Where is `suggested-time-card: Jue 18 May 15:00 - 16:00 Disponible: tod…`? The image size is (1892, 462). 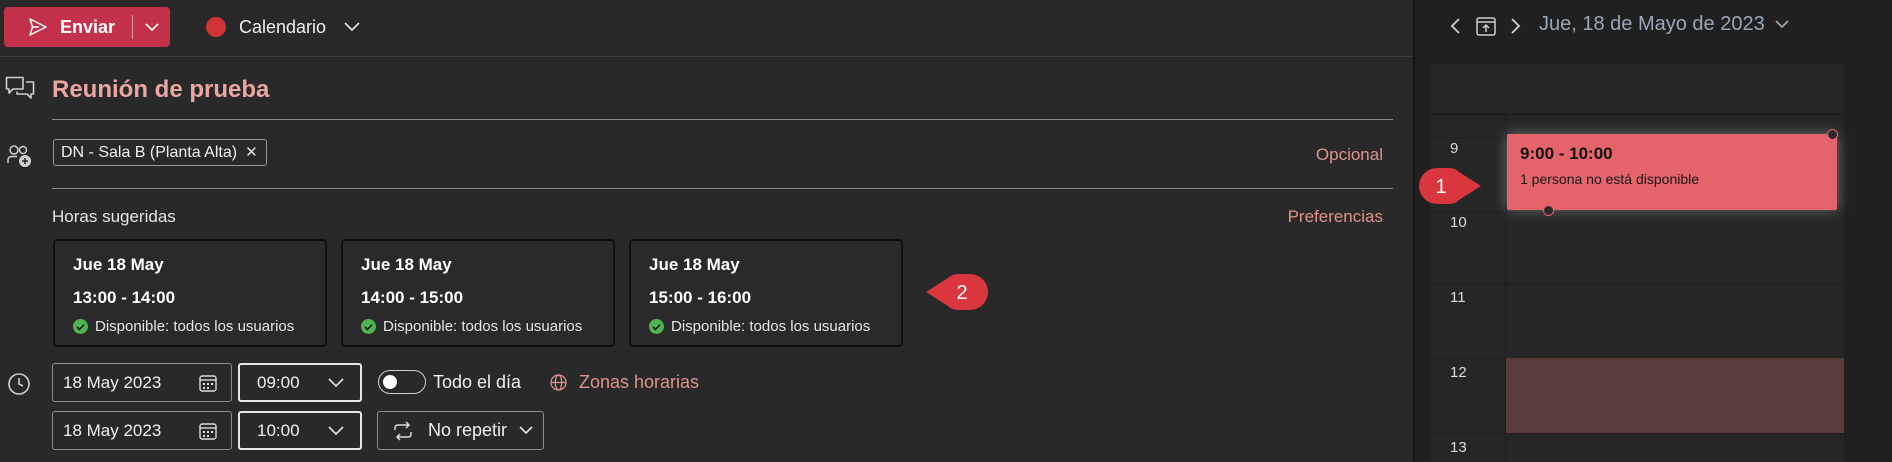
suggested-time-card: Jue 18 May 15:00 - 16:00 Disponible: tod… is located at coordinates (766, 293).